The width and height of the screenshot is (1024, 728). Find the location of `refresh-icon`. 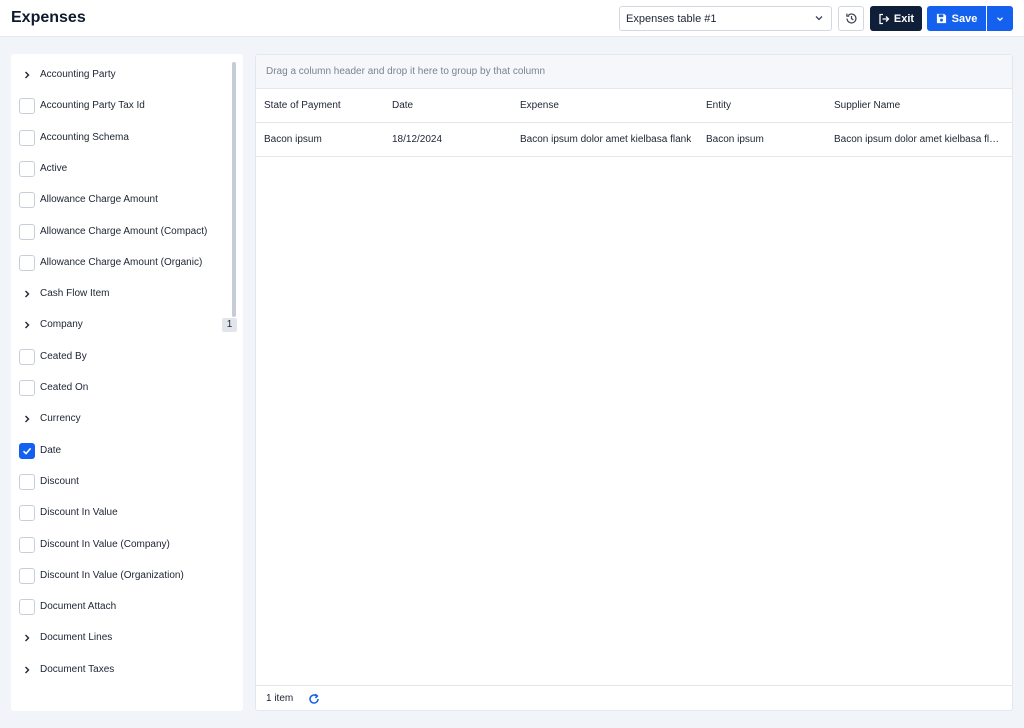

refresh-icon is located at coordinates (314, 699).